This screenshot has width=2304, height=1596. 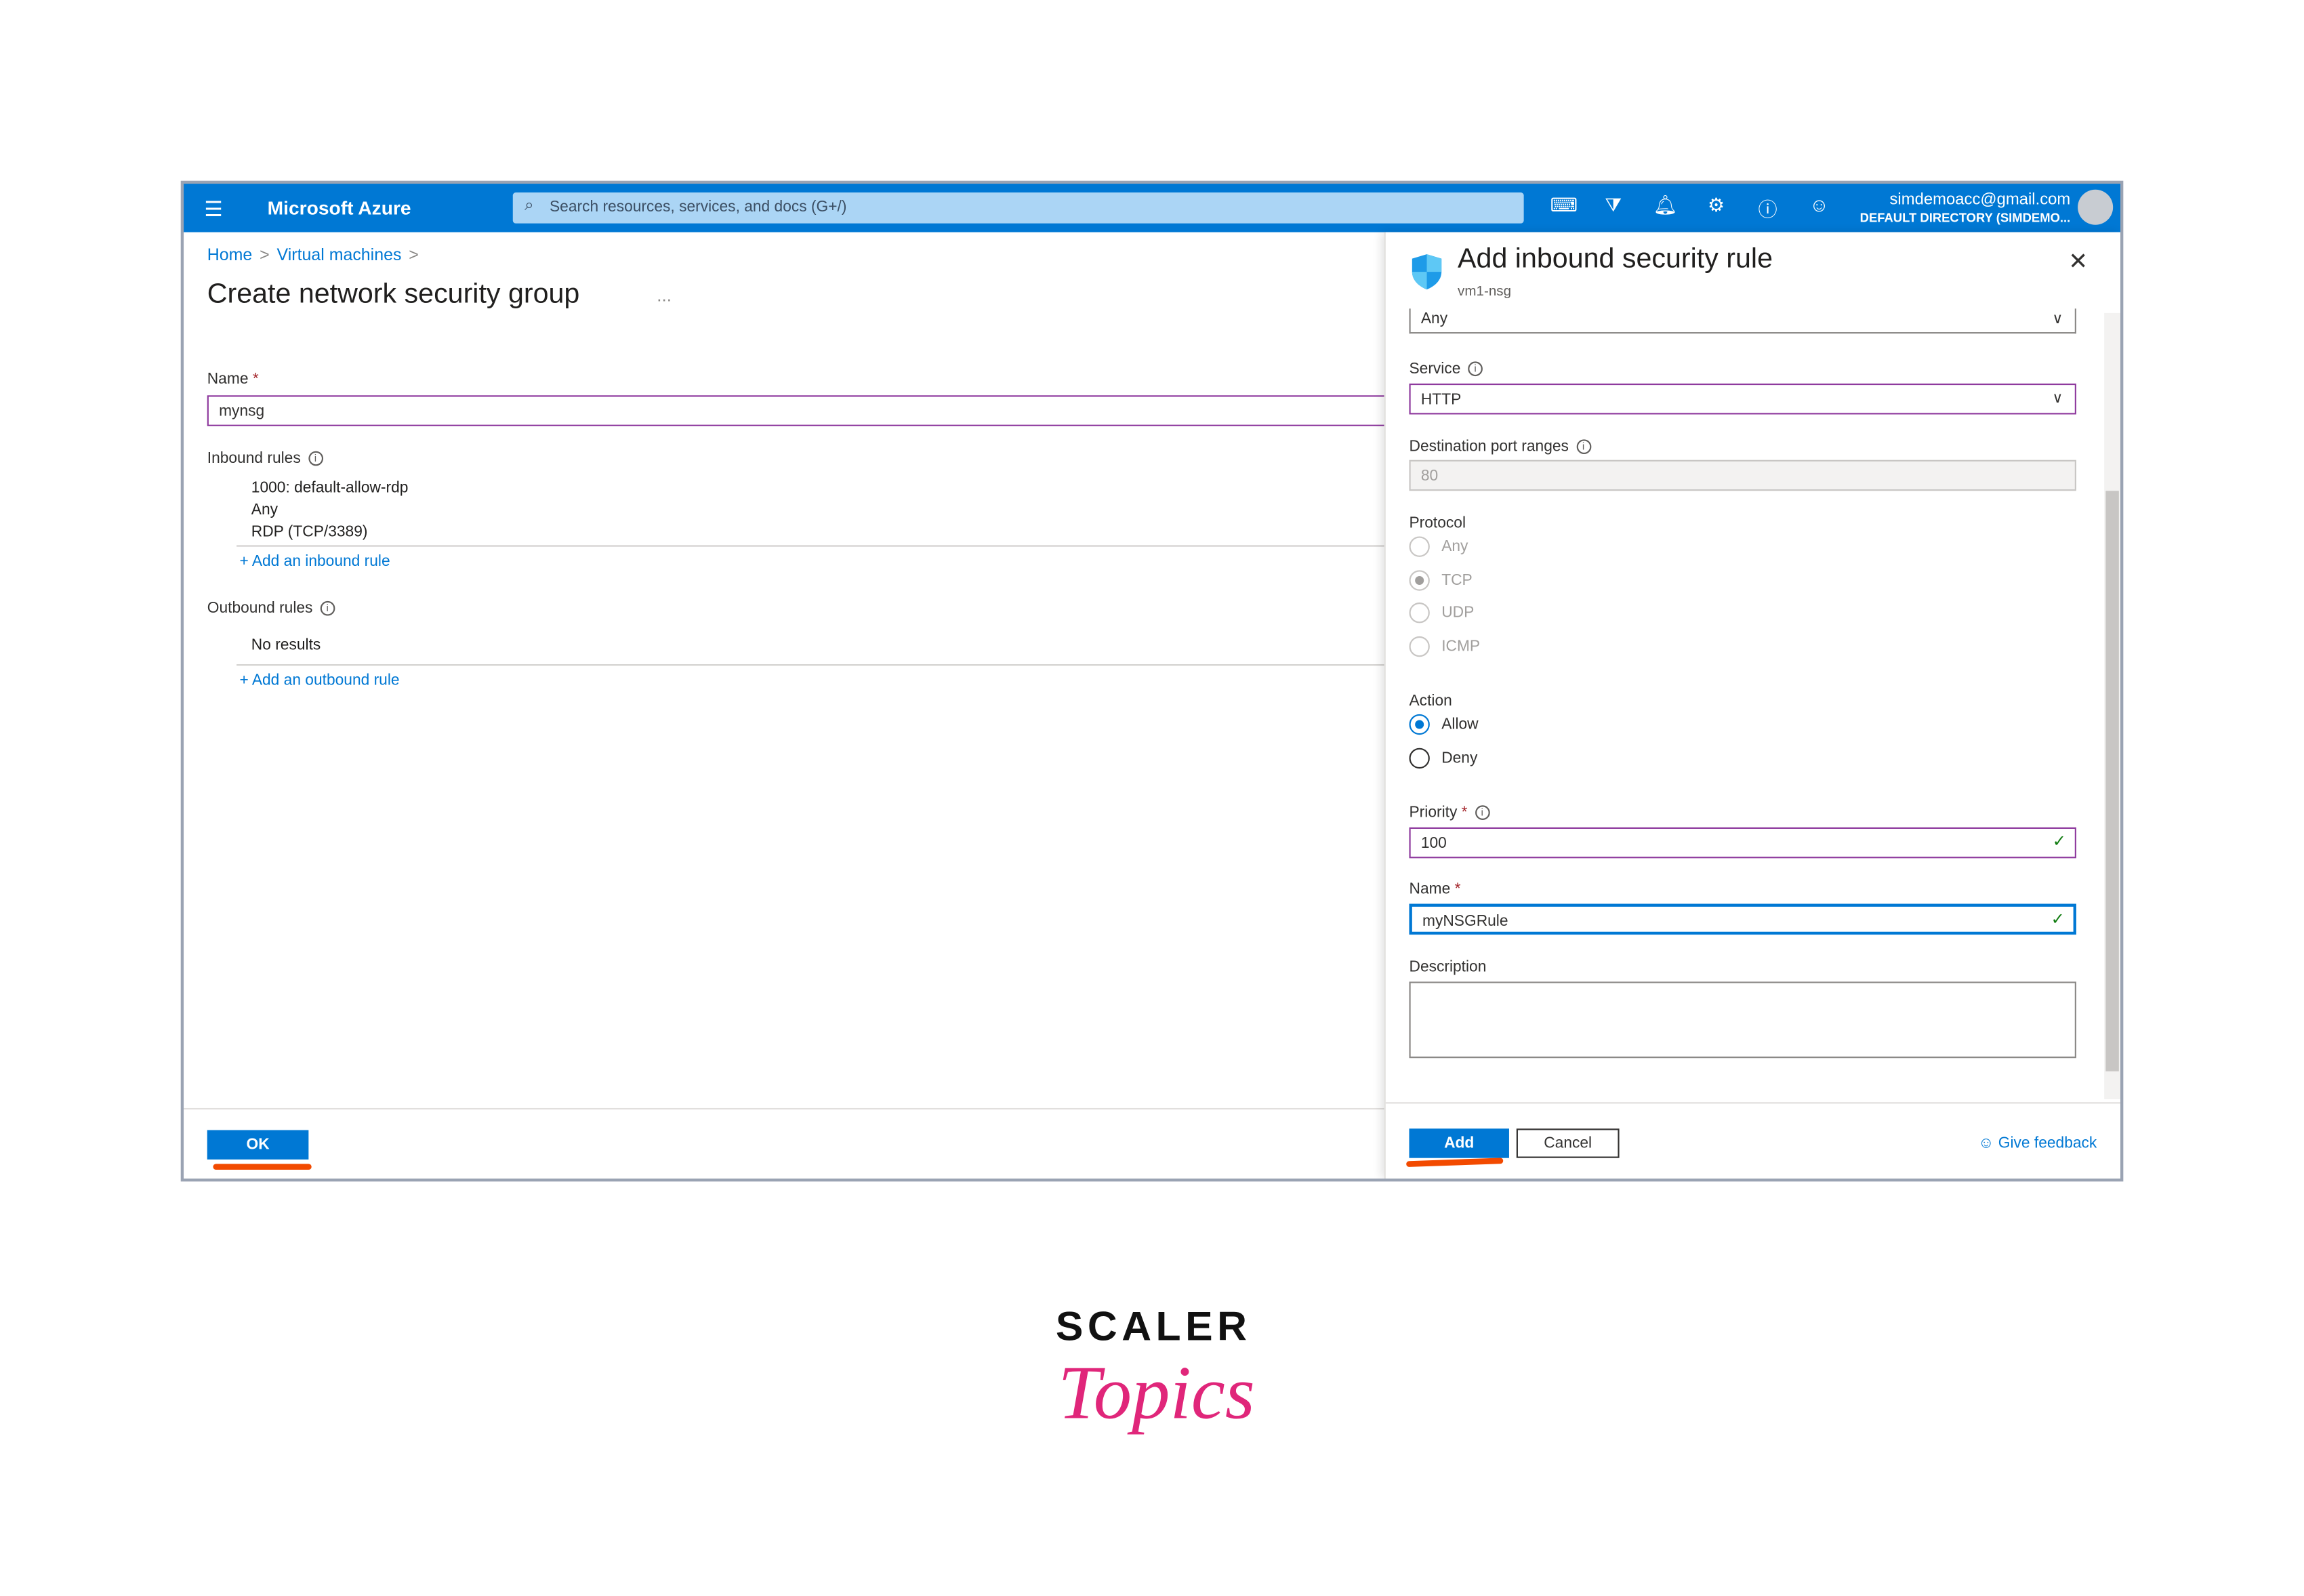 What do you see at coordinates (2096, 207) in the screenshot?
I see `avatar` at bounding box center [2096, 207].